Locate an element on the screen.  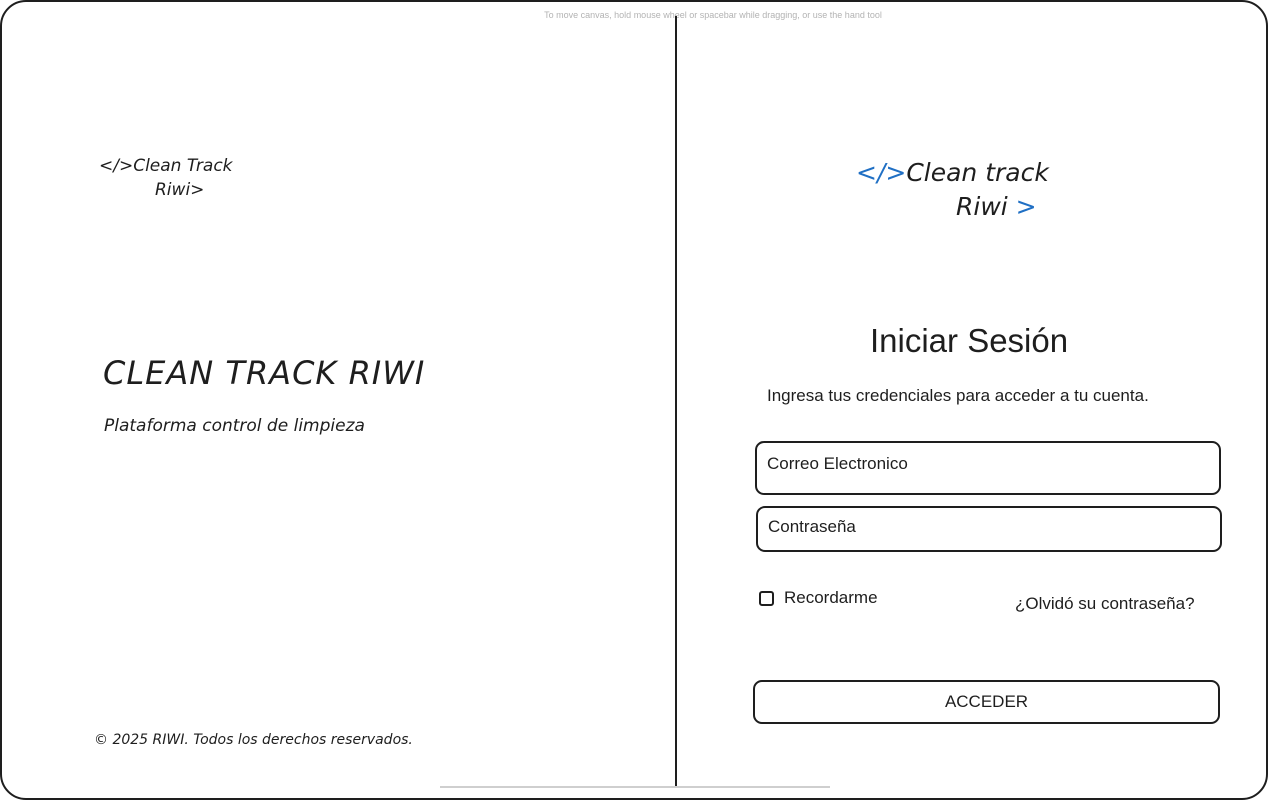
forgot-password-link: ¿Olvidó su contraseña? is located at coordinates (1105, 604).